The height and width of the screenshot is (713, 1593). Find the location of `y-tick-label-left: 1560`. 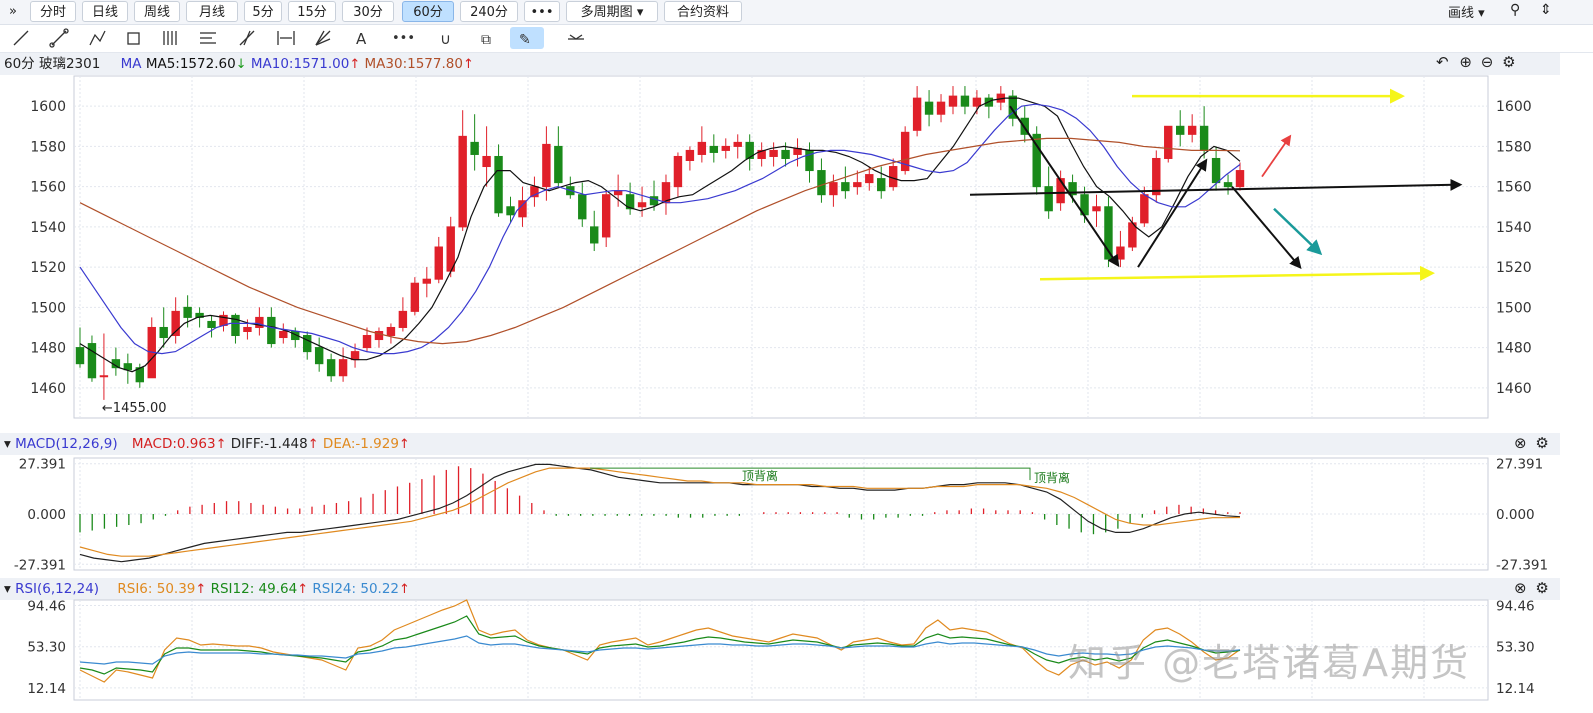

y-tick-label-left: 1560 is located at coordinates (48, 188).